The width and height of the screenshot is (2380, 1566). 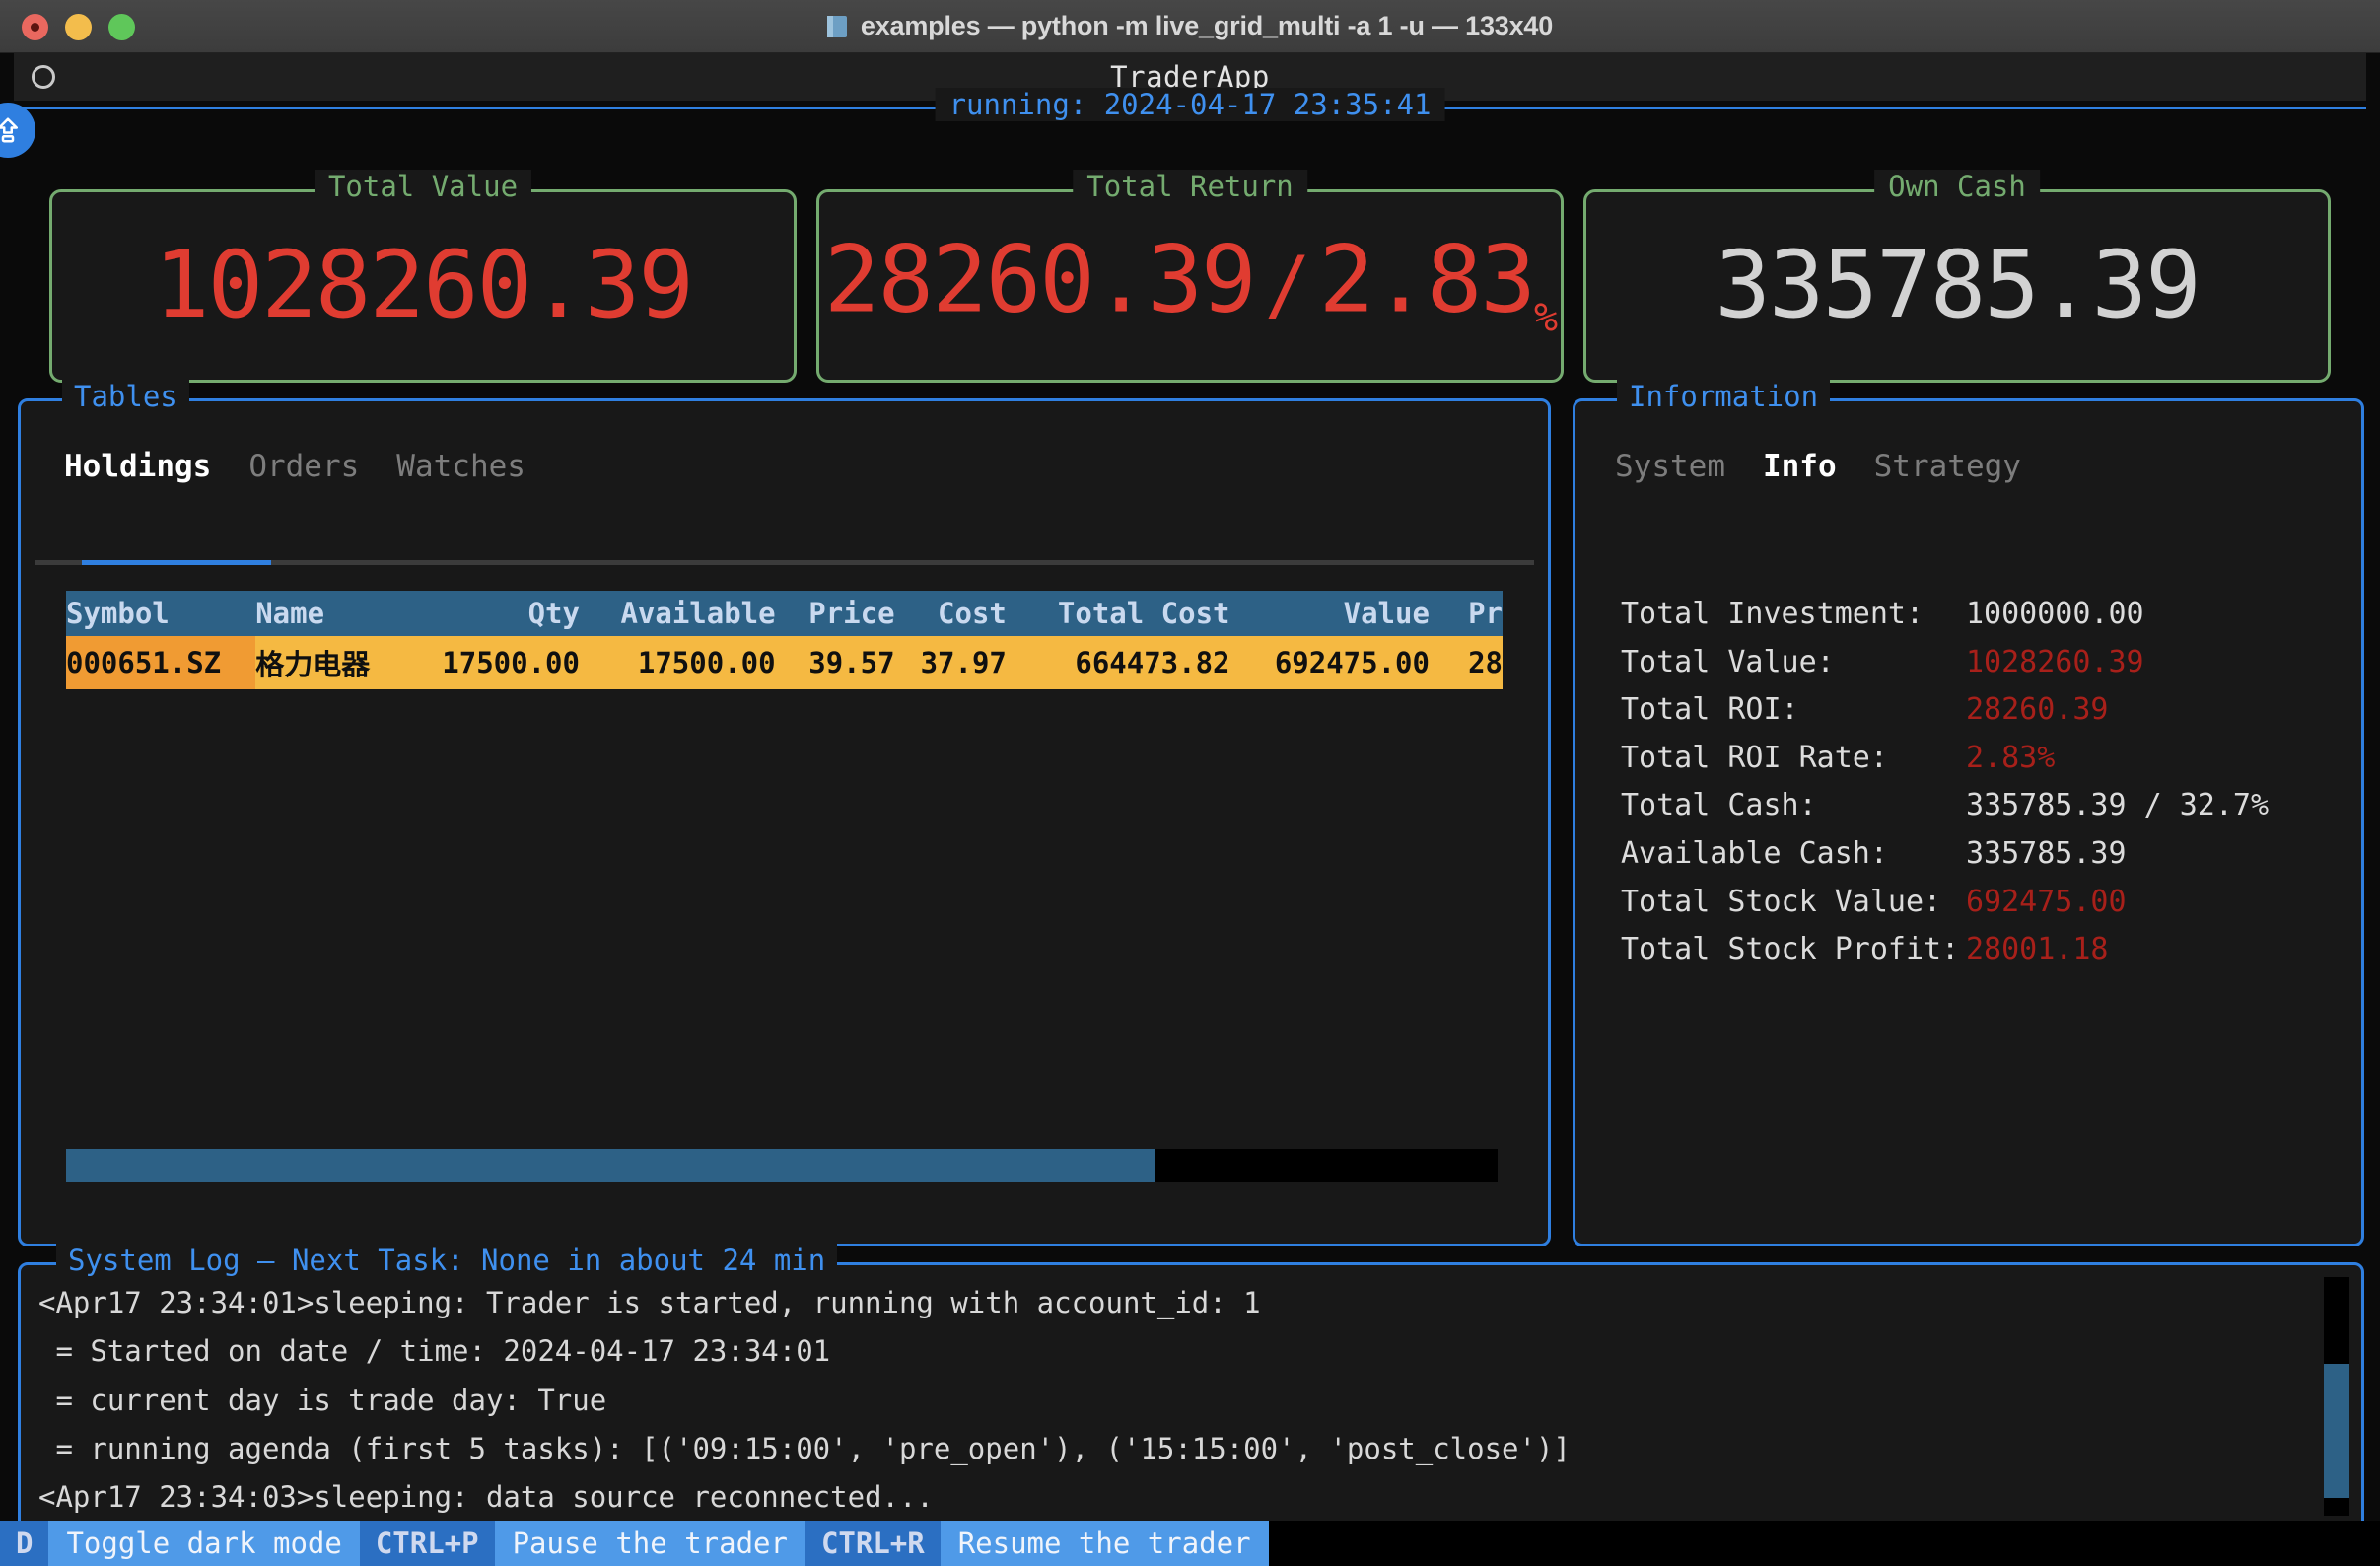 I want to click on keybinding-desc-ctrlp: Pause the trader, so click(x=649, y=1543).